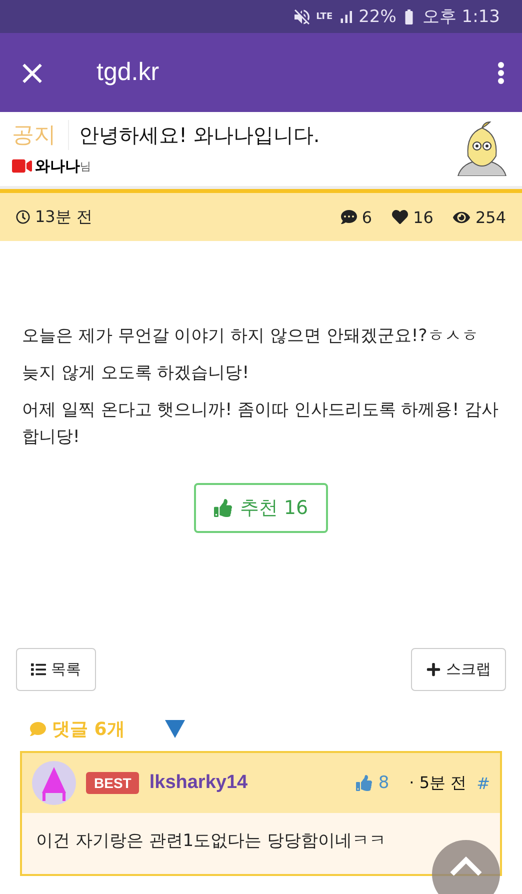 This screenshot has height=894, width=522. What do you see at coordinates (23, 217) in the screenshot?
I see `clock-icon` at bounding box center [23, 217].